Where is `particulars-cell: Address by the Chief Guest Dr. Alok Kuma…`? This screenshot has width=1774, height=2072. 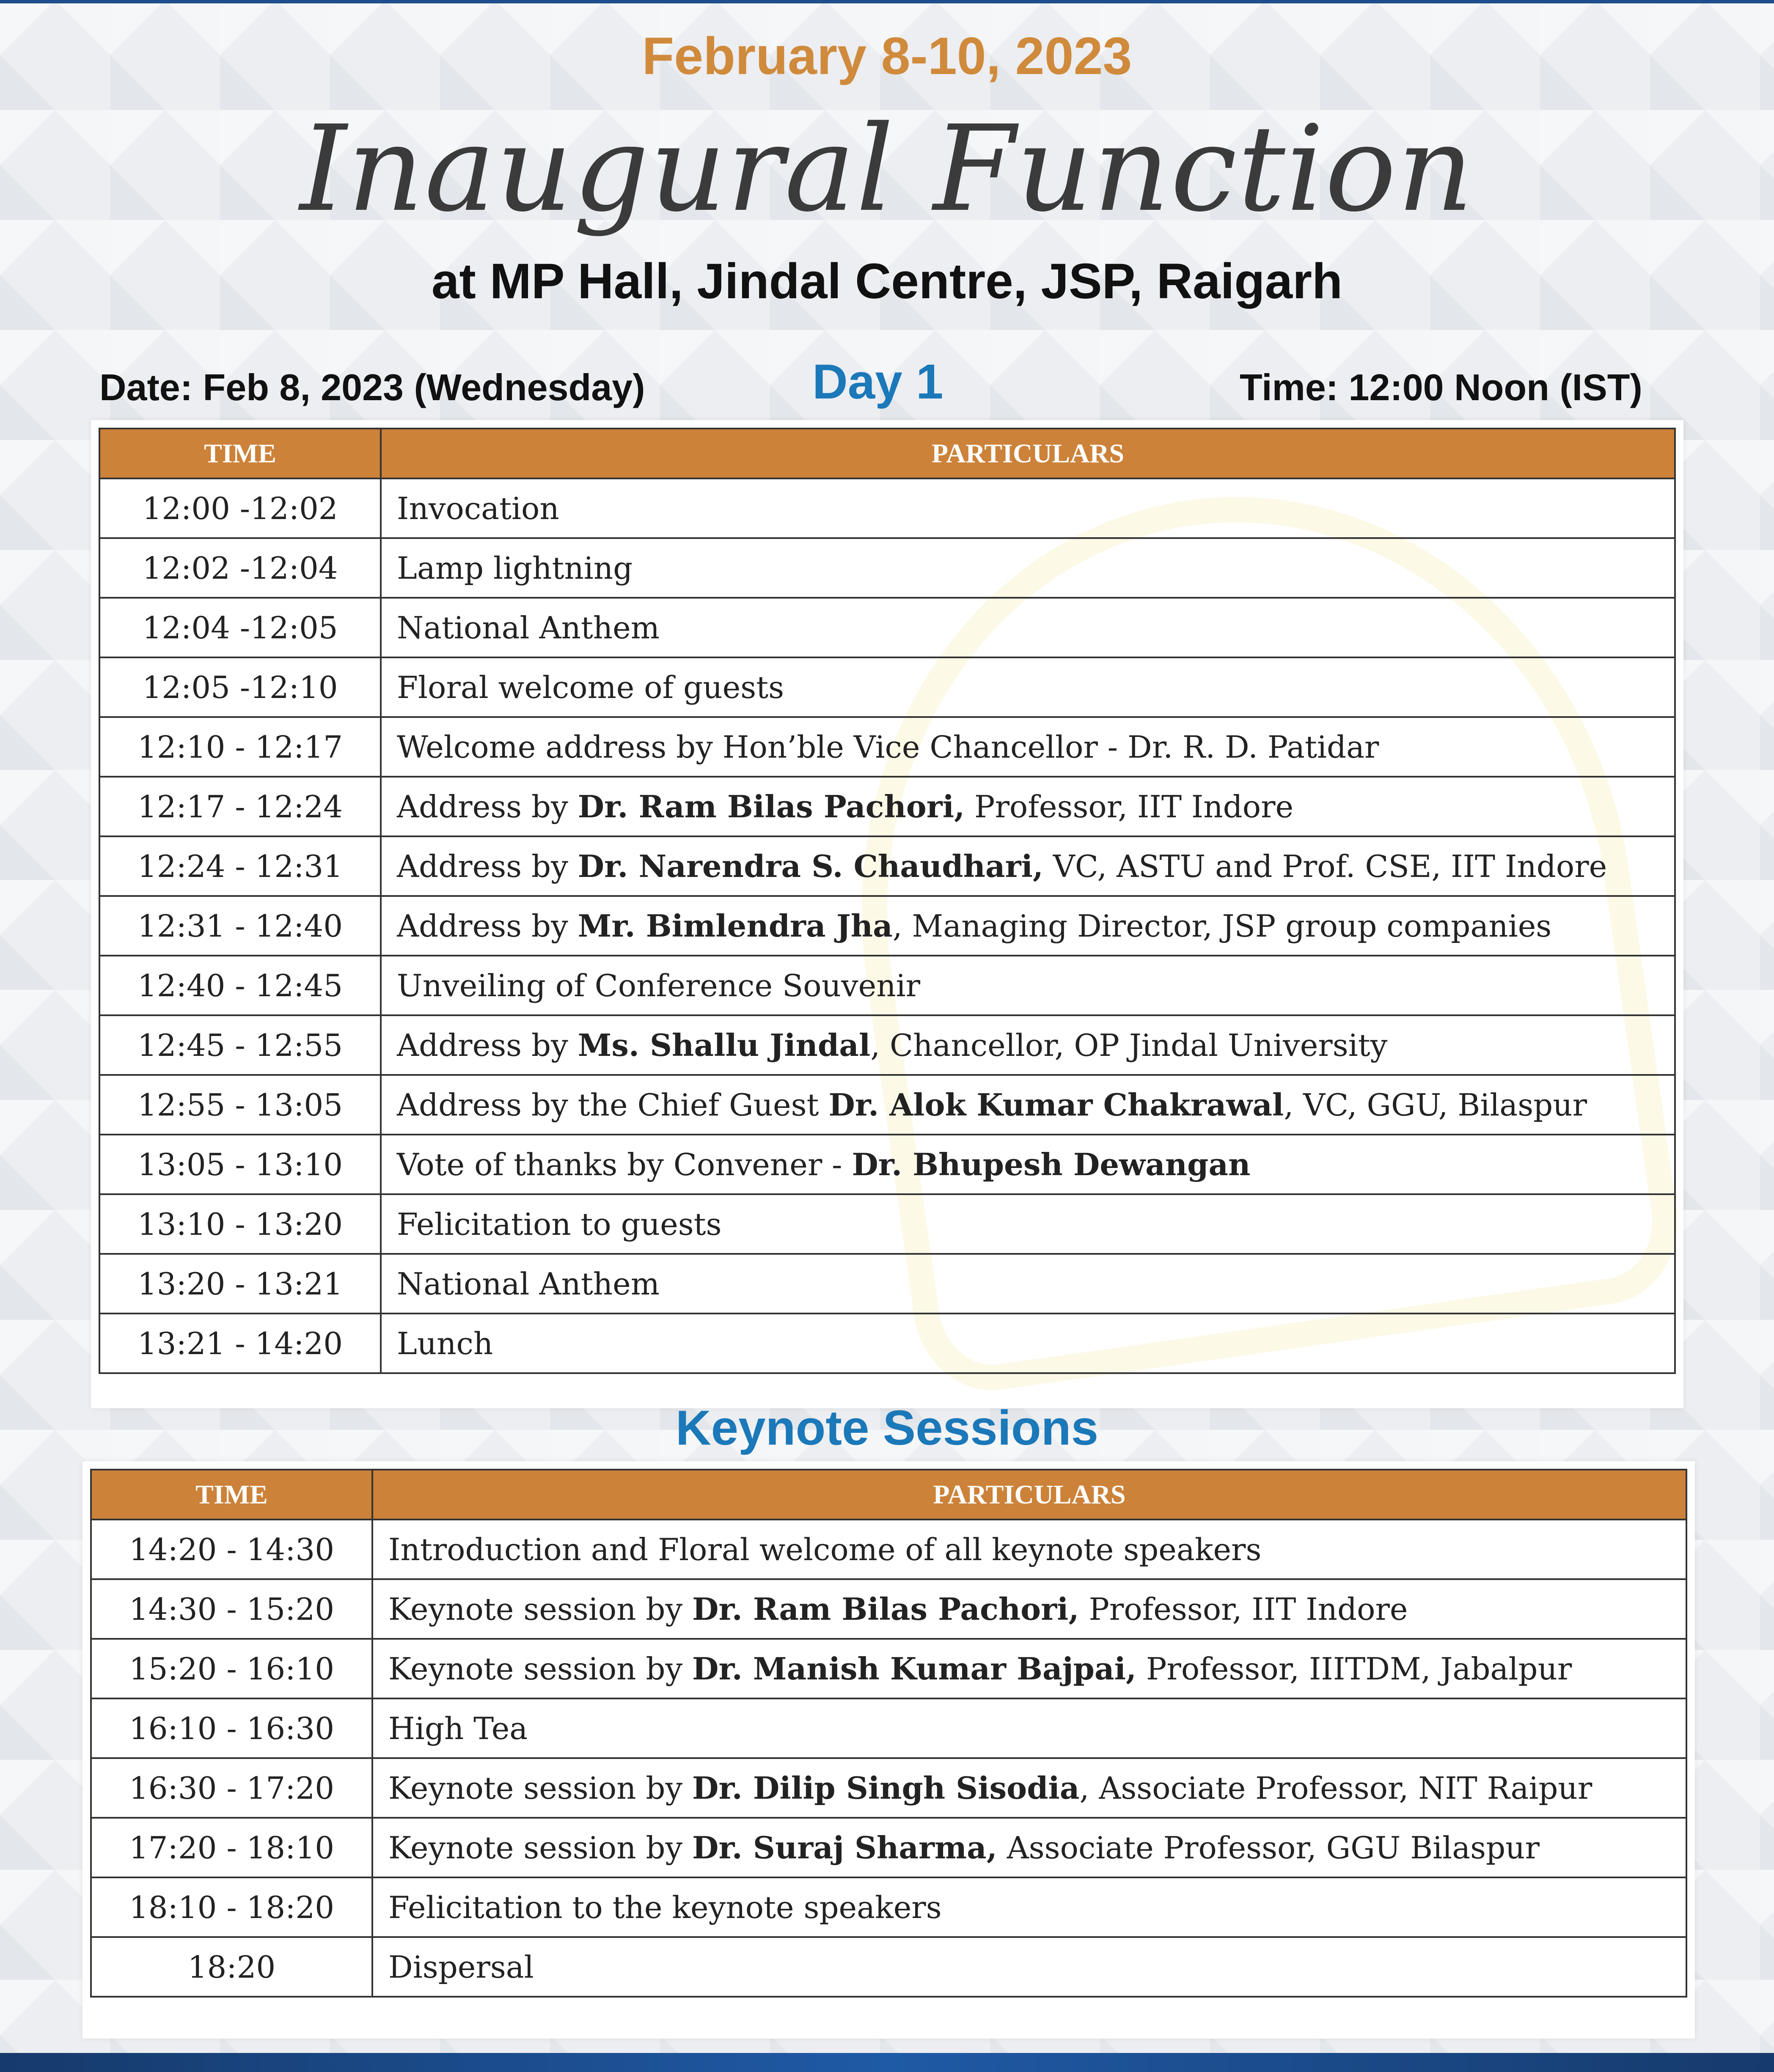 particulars-cell: Address by the Chief Guest Dr. Alok Kuma… is located at coordinates (1028, 1104).